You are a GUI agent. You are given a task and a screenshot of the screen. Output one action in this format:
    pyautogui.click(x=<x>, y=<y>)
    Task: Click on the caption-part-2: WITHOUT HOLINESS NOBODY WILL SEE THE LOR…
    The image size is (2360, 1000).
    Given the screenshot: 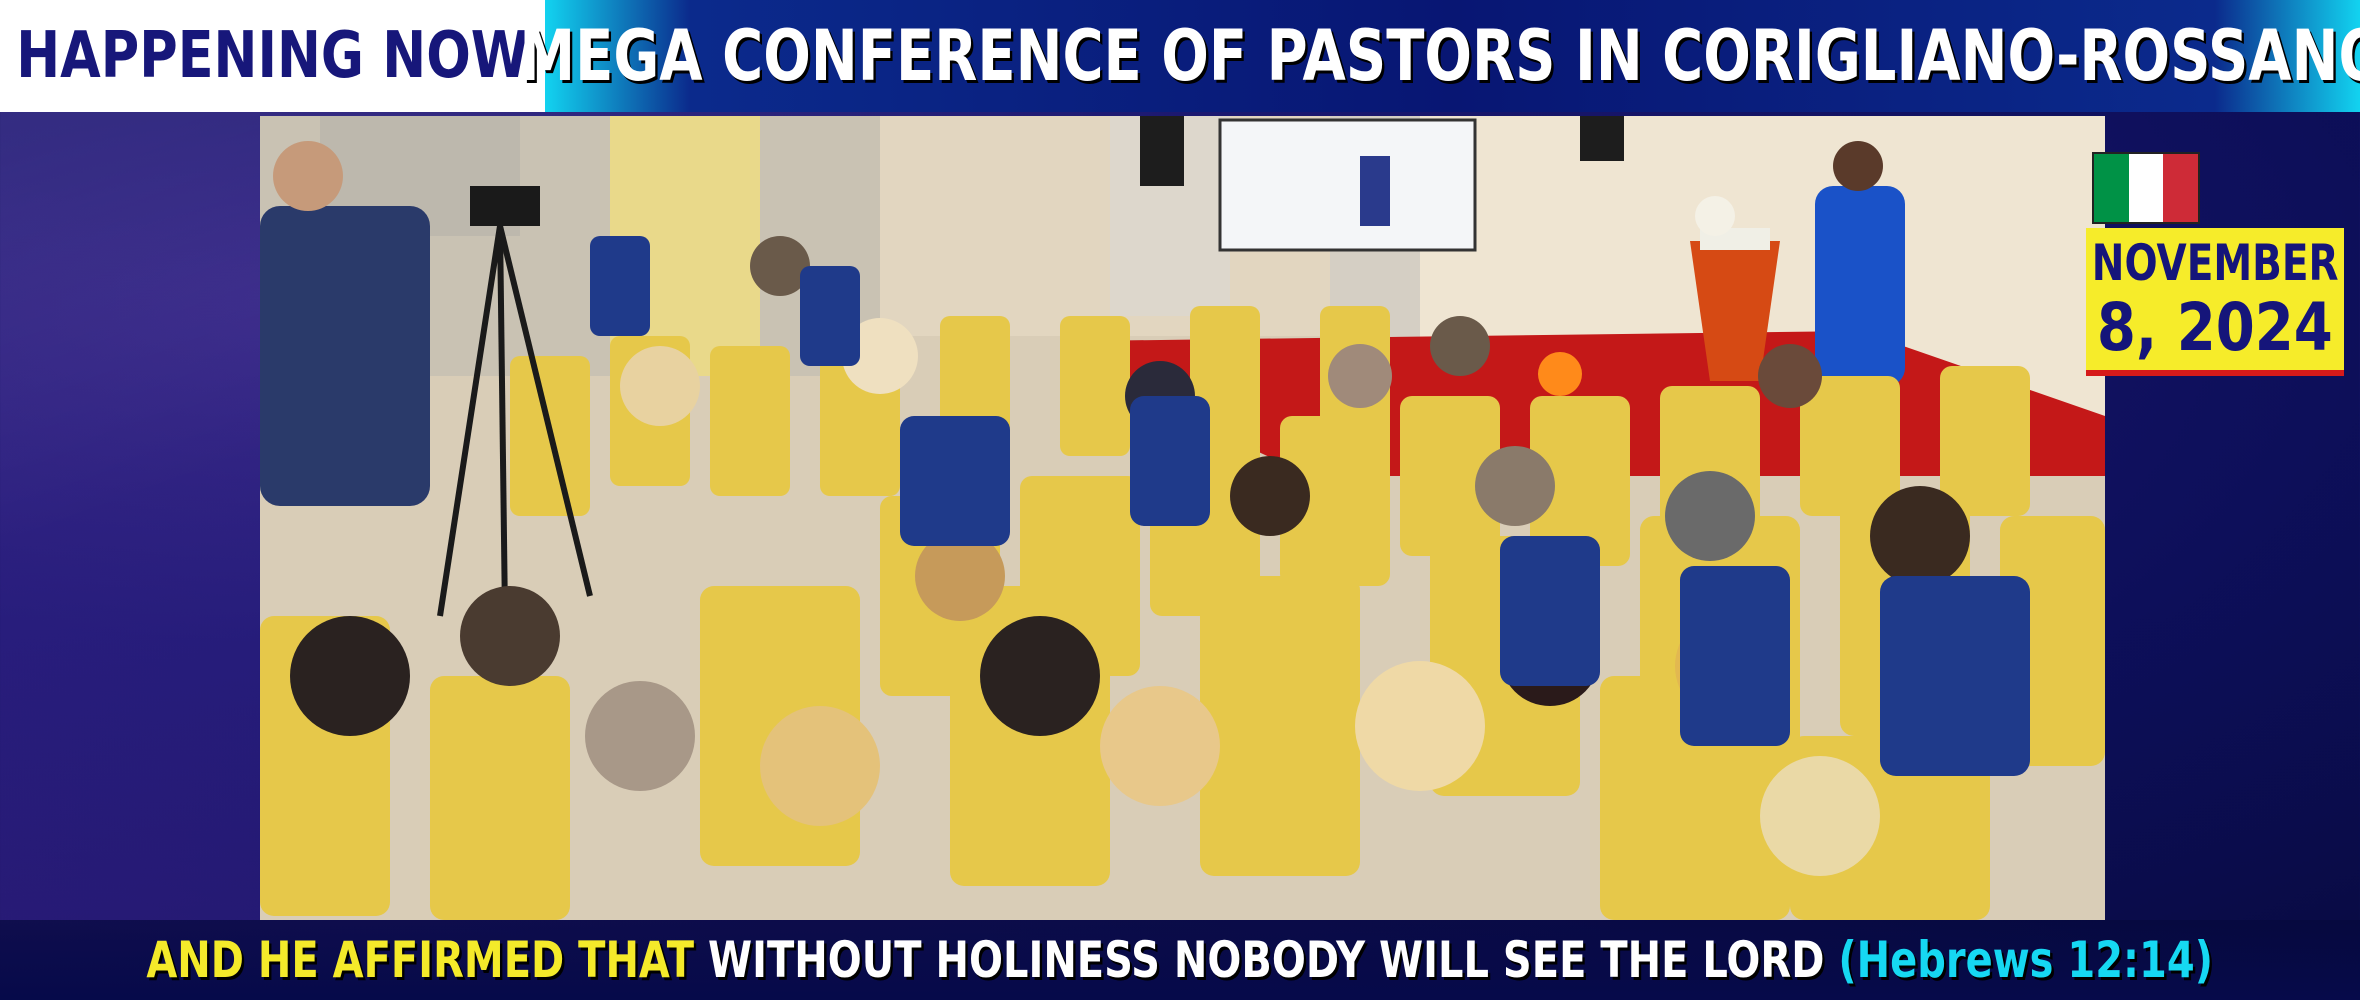 What is the action you would take?
    pyautogui.click(x=1266, y=960)
    